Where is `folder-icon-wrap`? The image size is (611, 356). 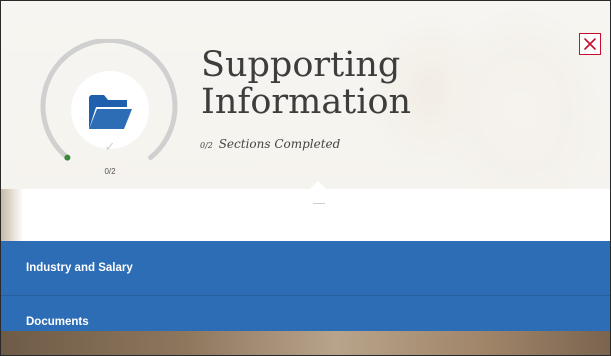 folder-icon-wrap is located at coordinates (110, 110).